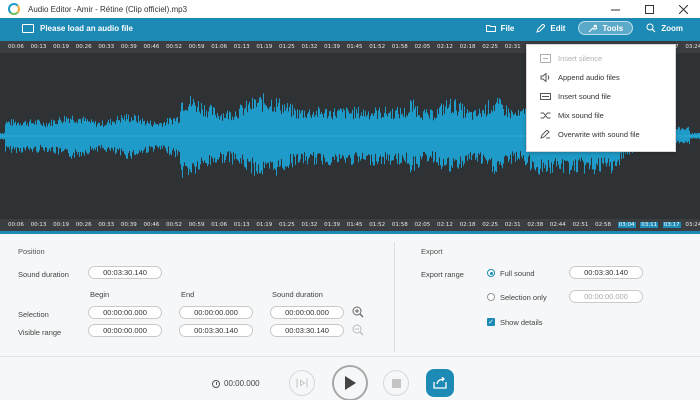 The image size is (700, 400). What do you see at coordinates (545, 96) in the screenshot?
I see `insert-sound-icon` at bounding box center [545, 96].